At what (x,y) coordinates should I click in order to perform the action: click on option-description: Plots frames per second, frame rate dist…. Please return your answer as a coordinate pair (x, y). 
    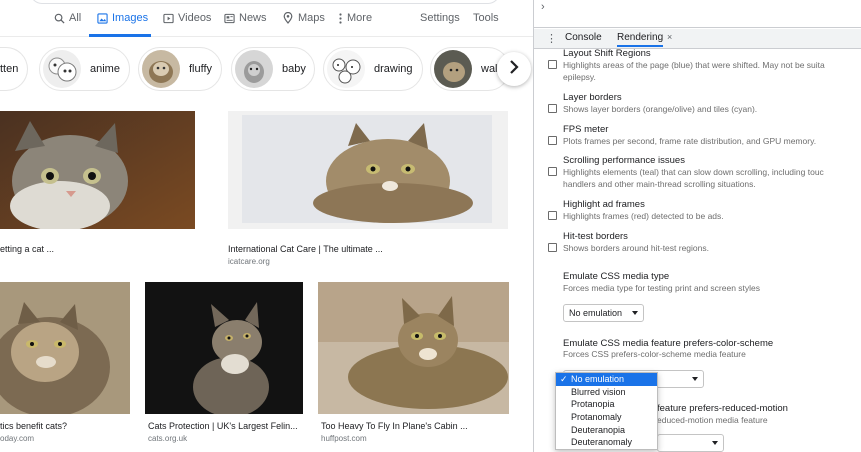
    Looking at the image, I should click on (690, 141).